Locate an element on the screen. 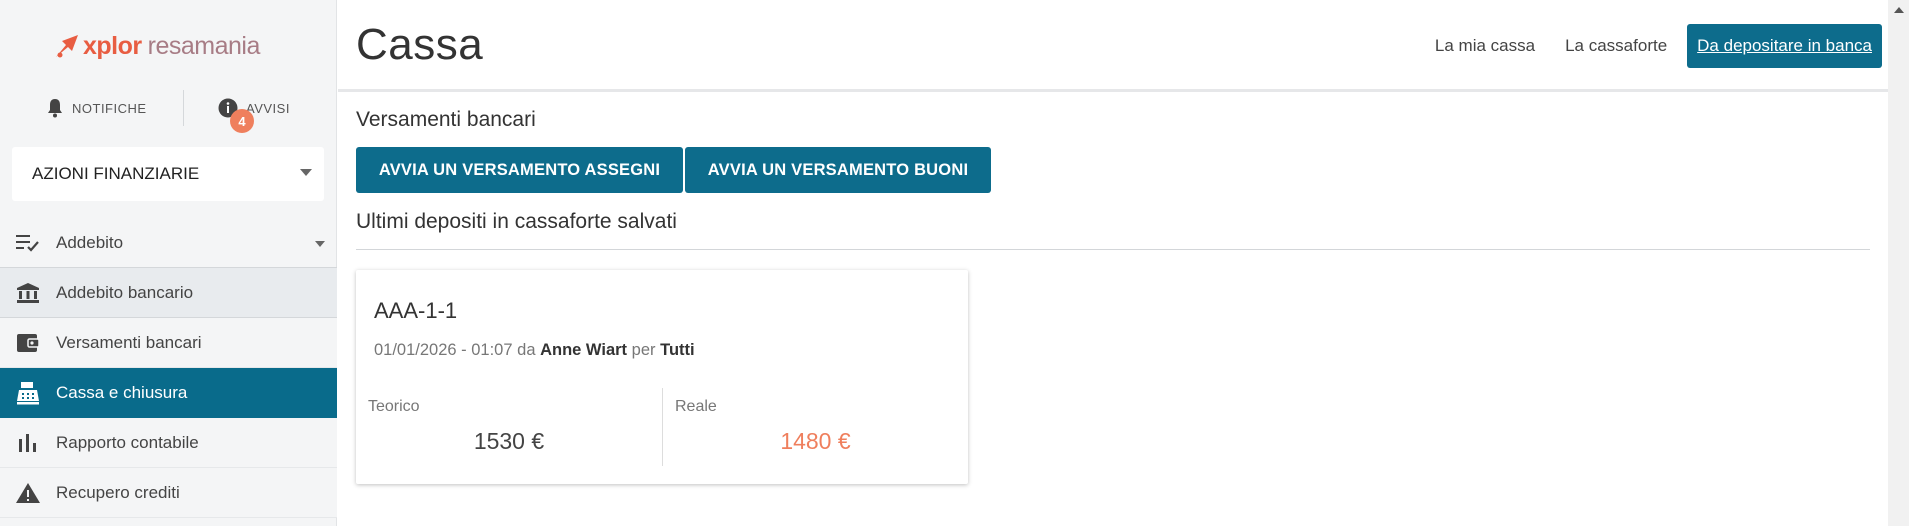 This screenshot has height=526, width=1909. brand-logo: xplor resamania is located at coordinates (156, 46).